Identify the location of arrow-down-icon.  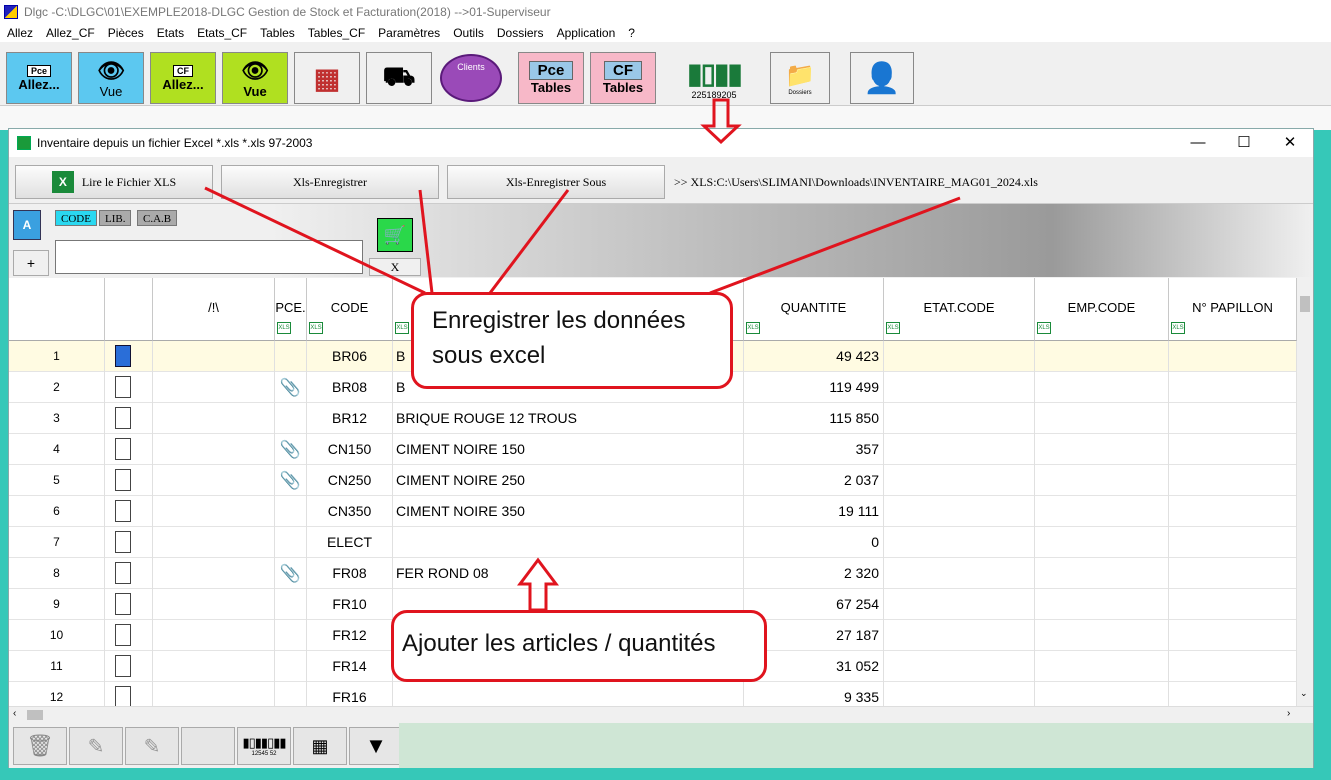
(721, 121).